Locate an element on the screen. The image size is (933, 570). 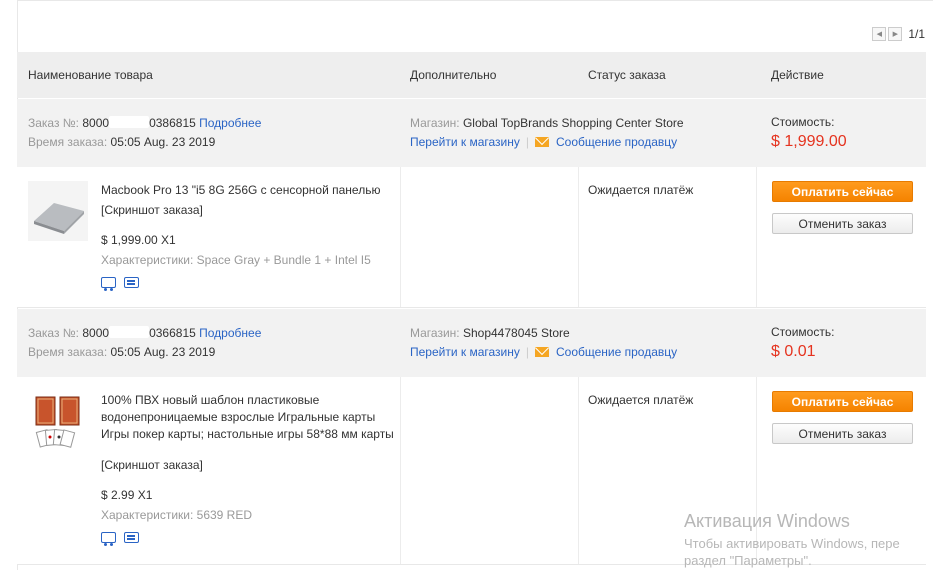
product-thumbnail-cards is located at coordinates (58, 421).